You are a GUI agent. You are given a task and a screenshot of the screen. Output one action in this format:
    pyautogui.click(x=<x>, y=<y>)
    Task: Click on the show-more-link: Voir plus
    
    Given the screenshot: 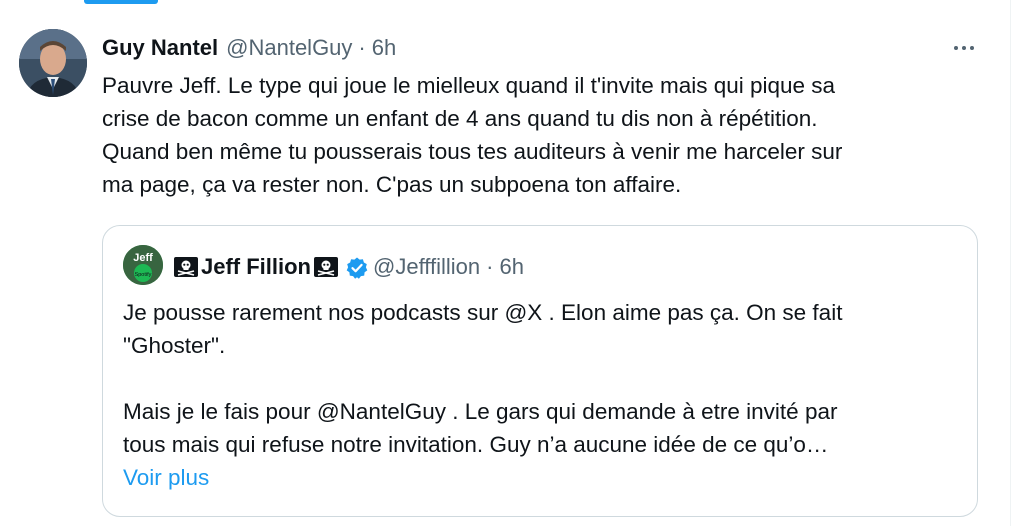 What is the action you would take?
    pyautogui.click(x=543, y=477)
    